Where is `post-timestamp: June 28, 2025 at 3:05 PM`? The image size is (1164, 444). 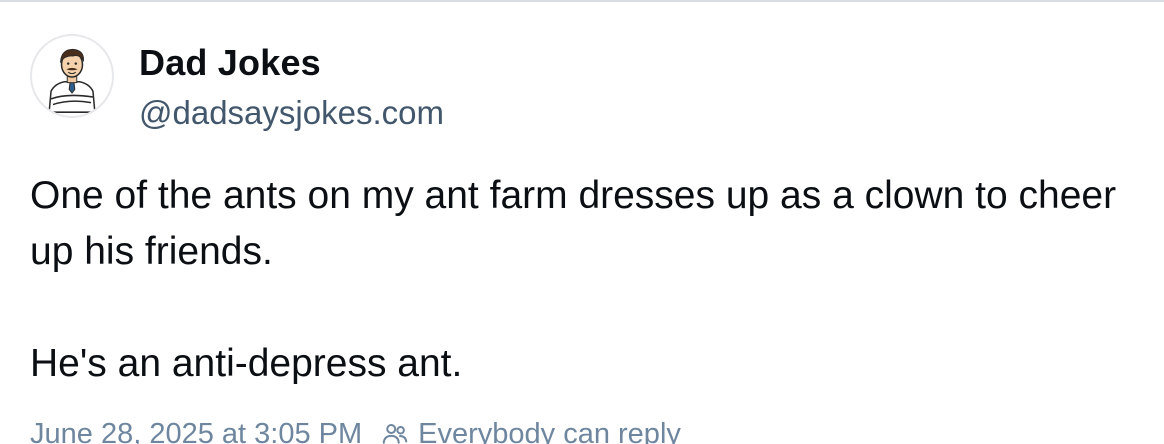
post-timestamp: June 28, 2025 at 3:05 PM is located at coordinates (196, 431).